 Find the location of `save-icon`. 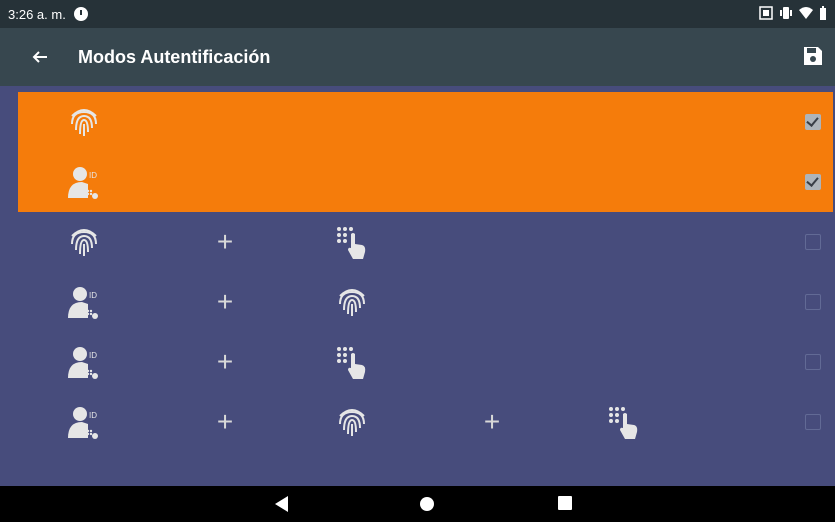

save-icon is located at coordinates (813, 56).